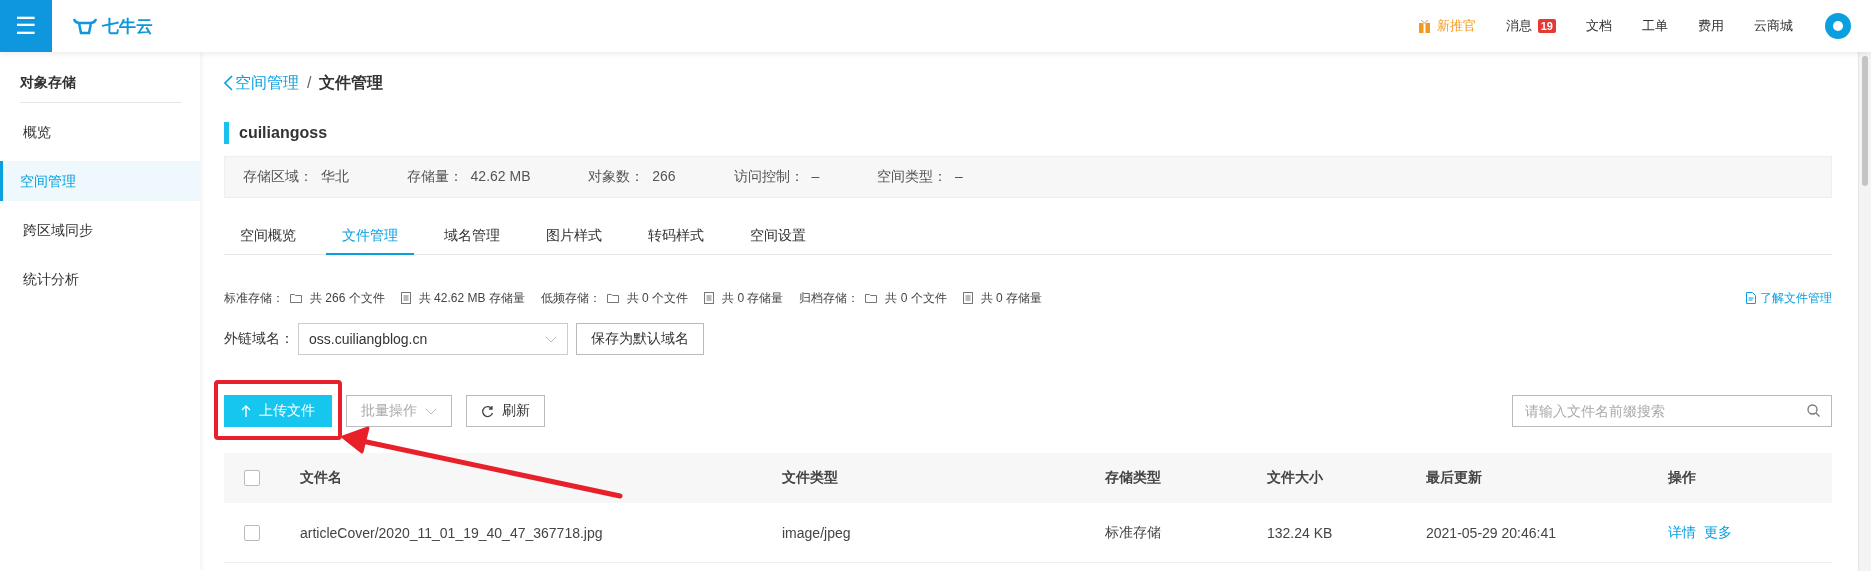  Describe the element at coordinates (776, 177) in the screenshot. I see `info-item: 访问控制： –` at that location.